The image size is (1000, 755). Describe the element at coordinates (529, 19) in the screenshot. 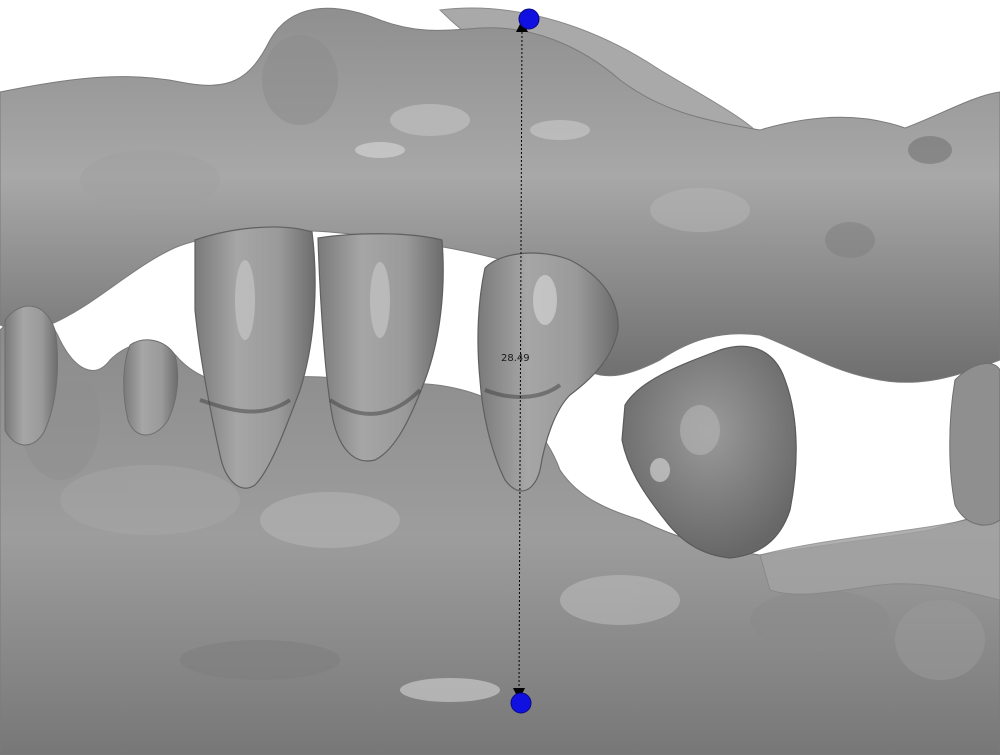

I see `measurement-start-point` at that location.